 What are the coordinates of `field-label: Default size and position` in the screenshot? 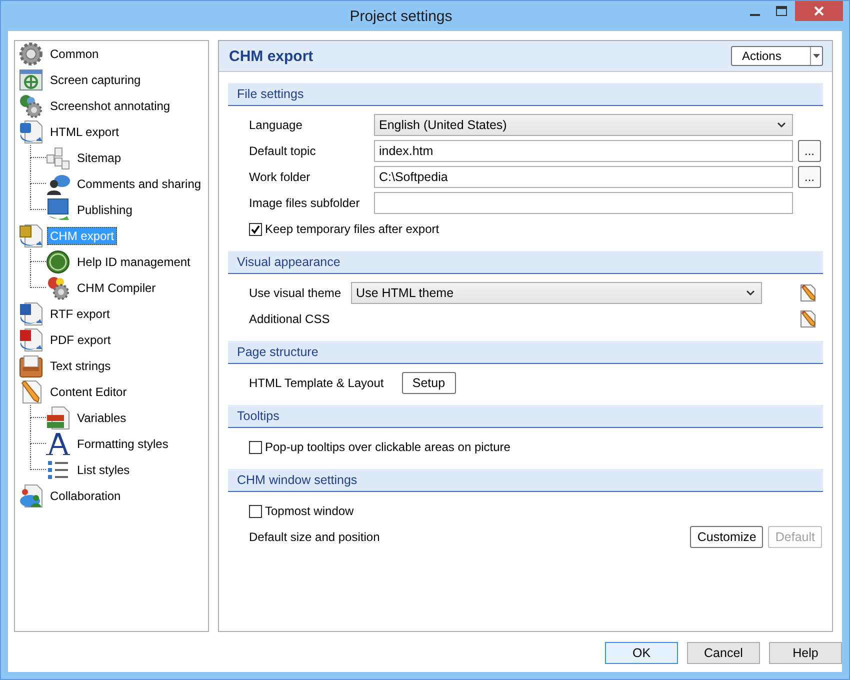 It's located at (314, 537).